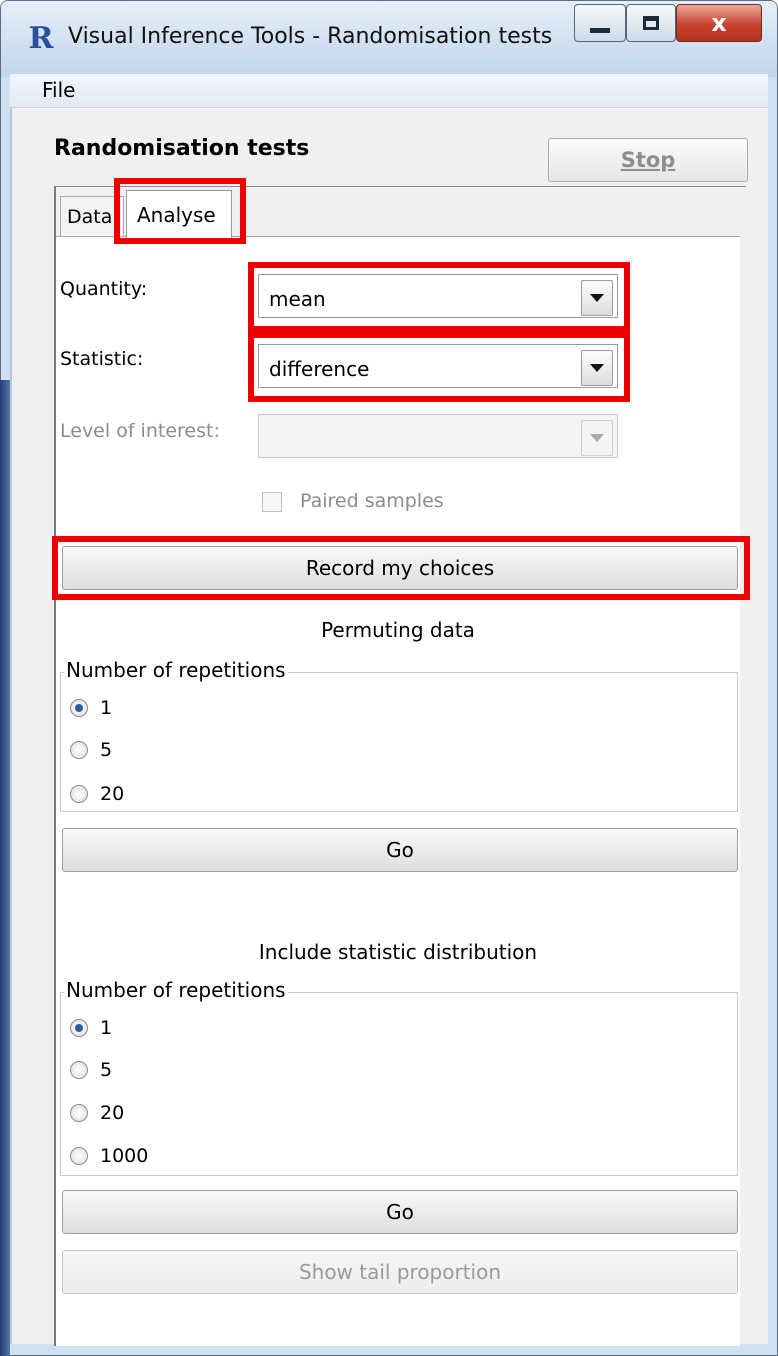 The width and height of the screenshot is (778, 1356). What do you see at coordinates (5, 868) in the screenshot?
I see `window-edge-accent` at bounding box center [5, 868].